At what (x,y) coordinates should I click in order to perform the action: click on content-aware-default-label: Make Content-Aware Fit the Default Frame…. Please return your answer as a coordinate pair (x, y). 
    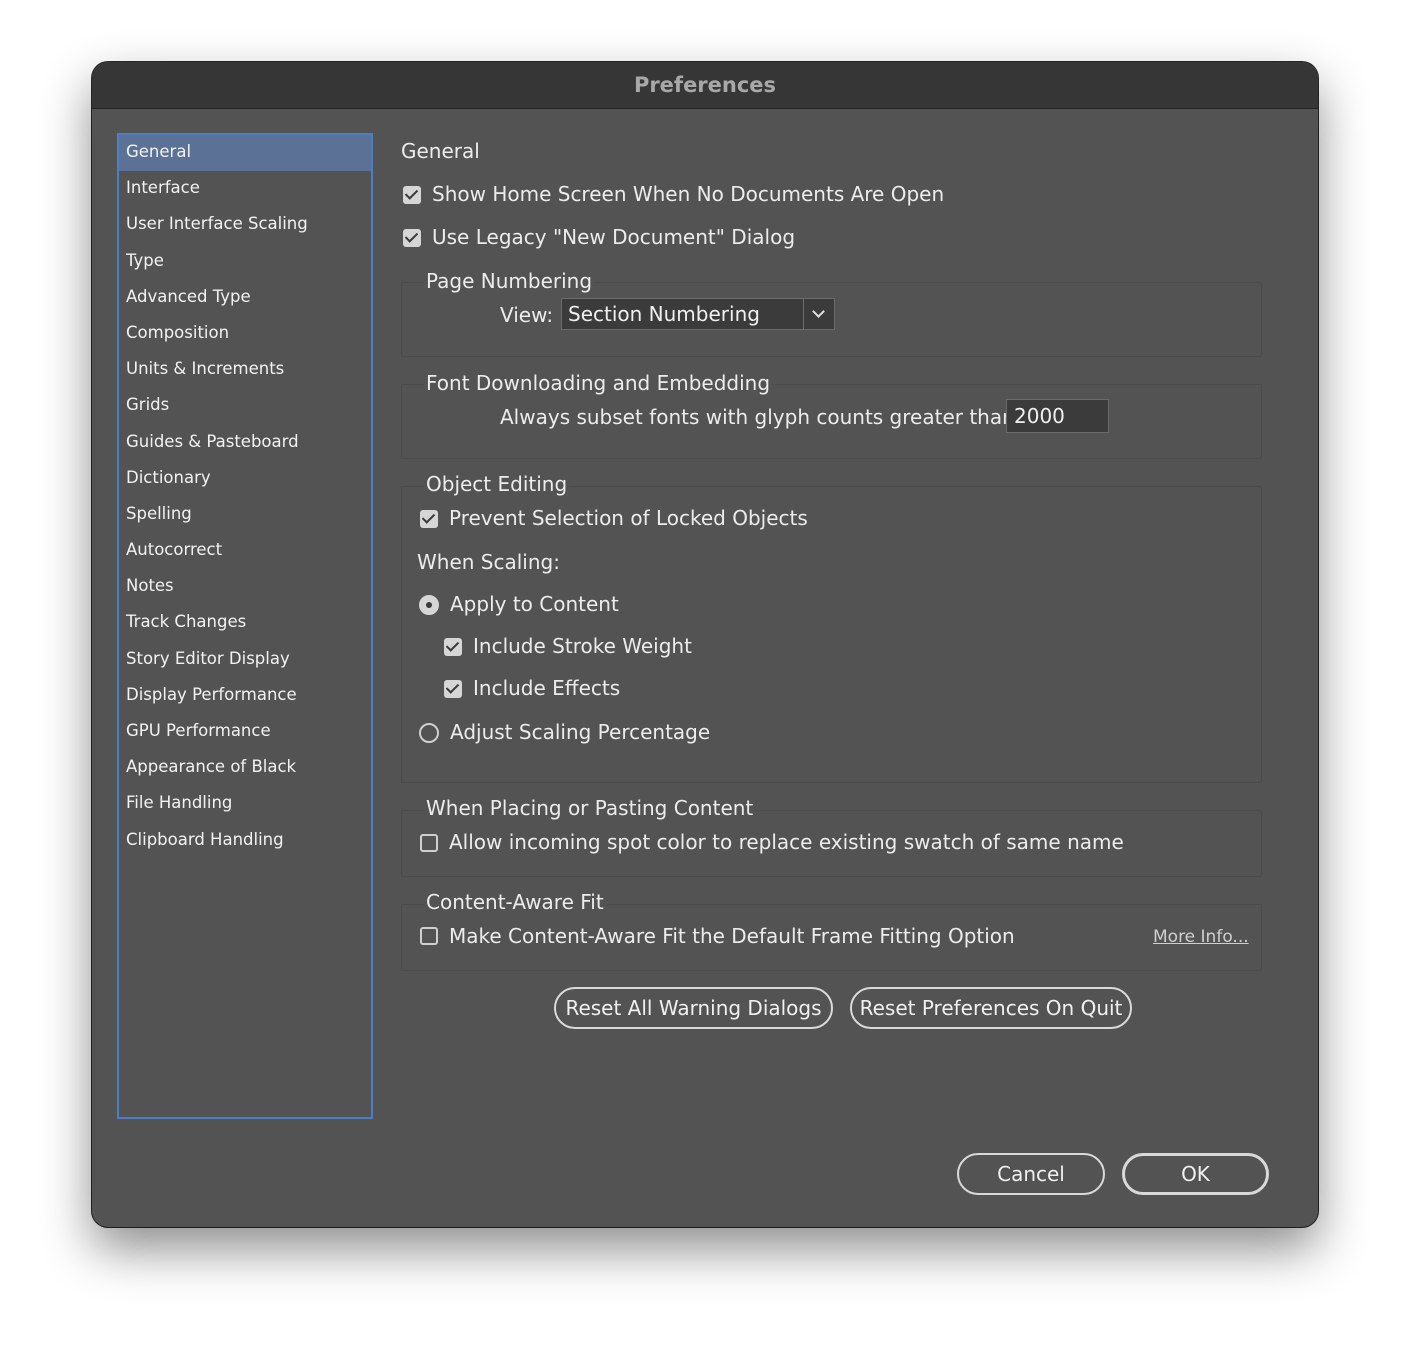
    Looking at the image, I should click on (732, 936).